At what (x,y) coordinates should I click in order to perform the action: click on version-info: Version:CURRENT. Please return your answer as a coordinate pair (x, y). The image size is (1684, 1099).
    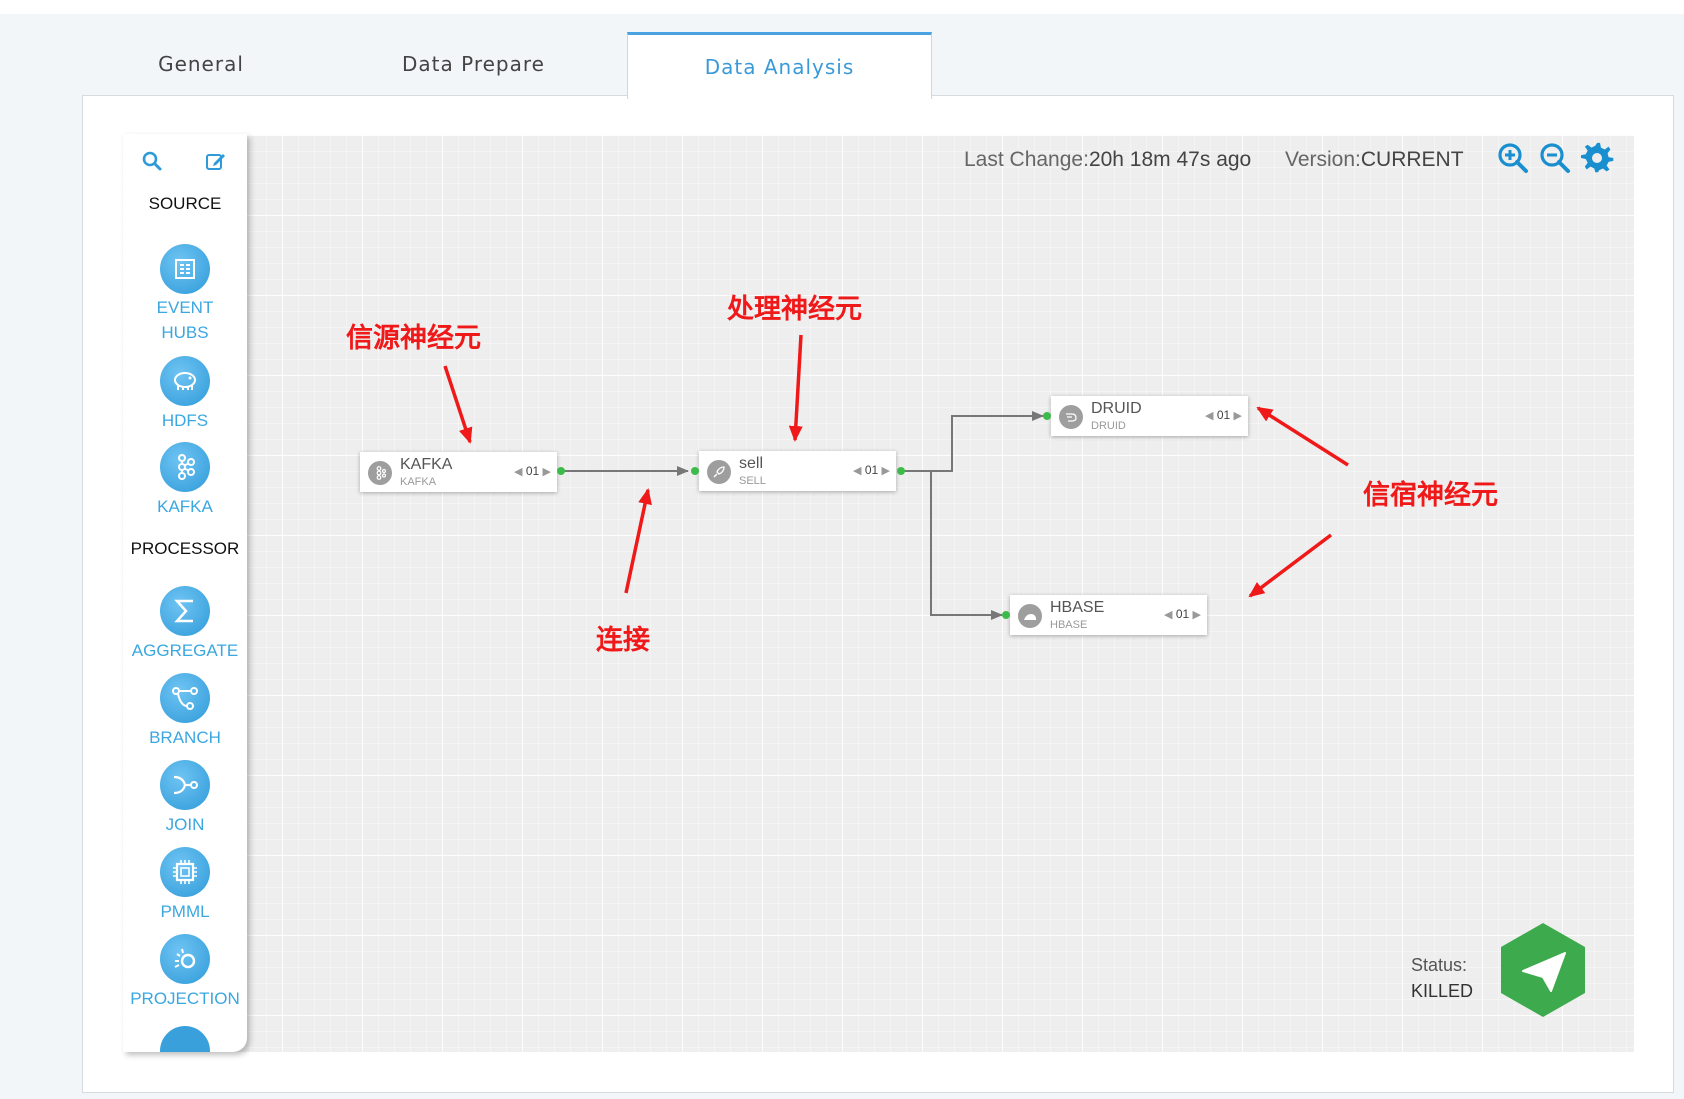
    Looking at the image, I should click on (1374, 160).